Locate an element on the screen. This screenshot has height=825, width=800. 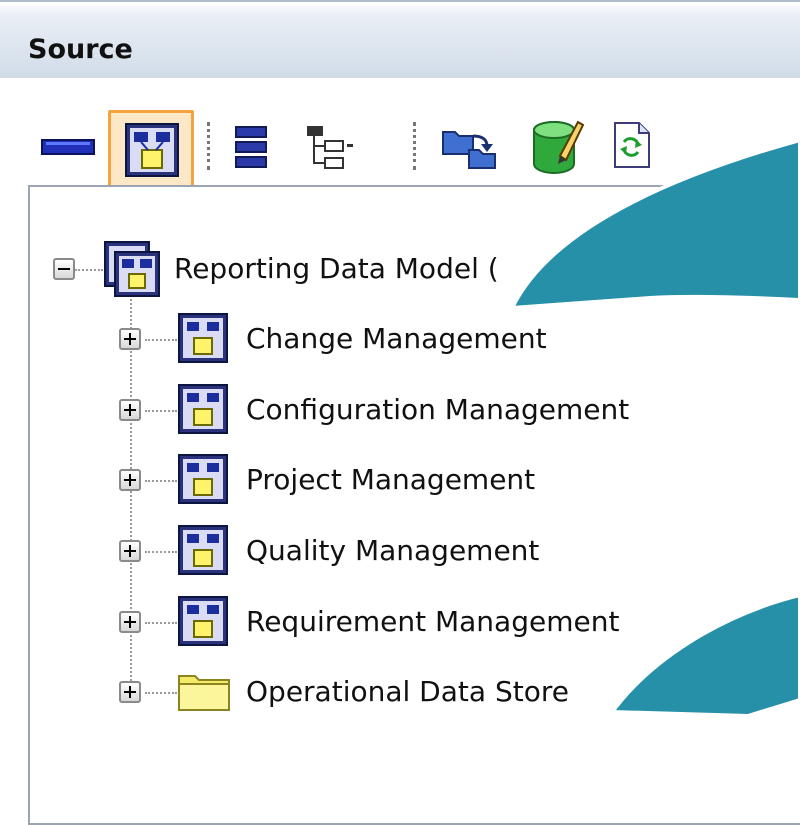
callout-shape-lower is located at coordinates (704, 655).